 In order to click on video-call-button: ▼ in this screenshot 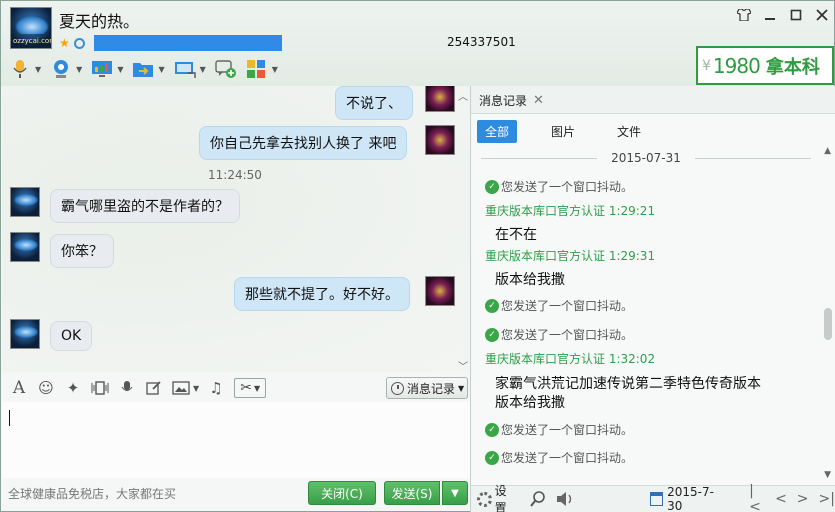, I will do `click(66, 69)`.